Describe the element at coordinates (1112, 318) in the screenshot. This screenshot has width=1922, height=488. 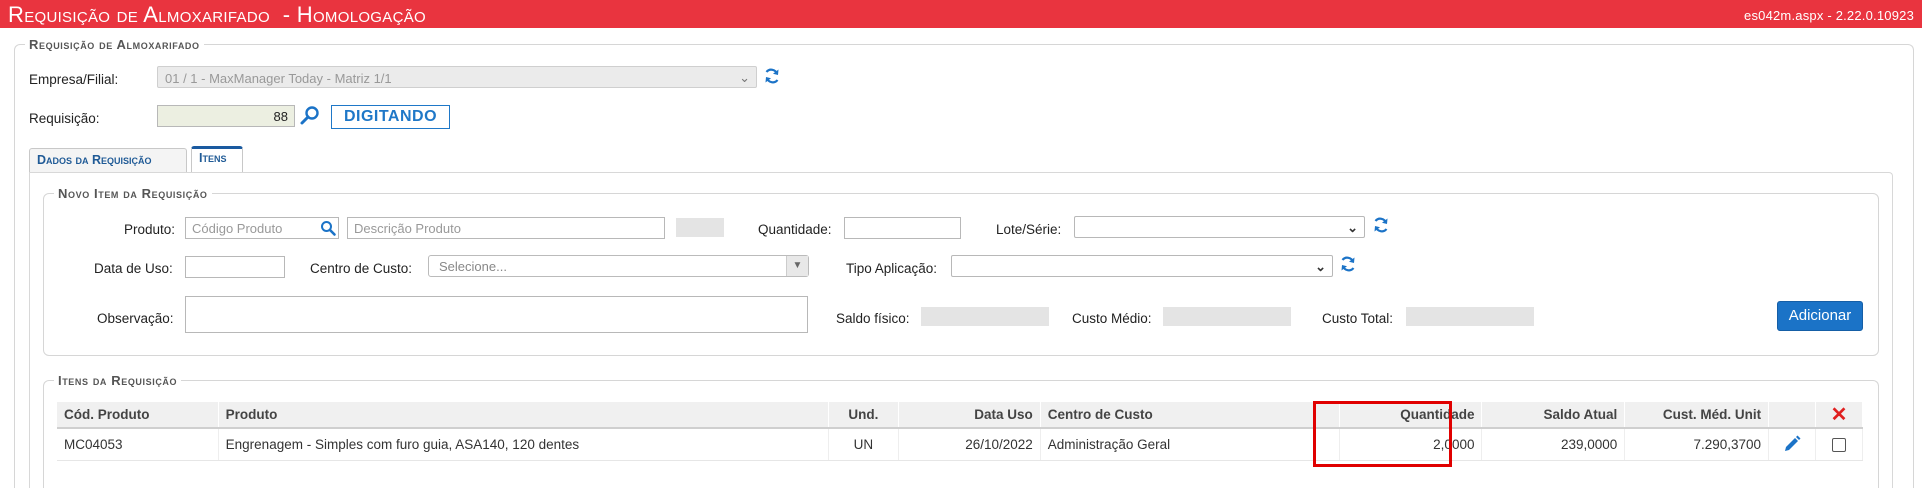
I see `custo-medio-label: Custo Médio:` at that location.